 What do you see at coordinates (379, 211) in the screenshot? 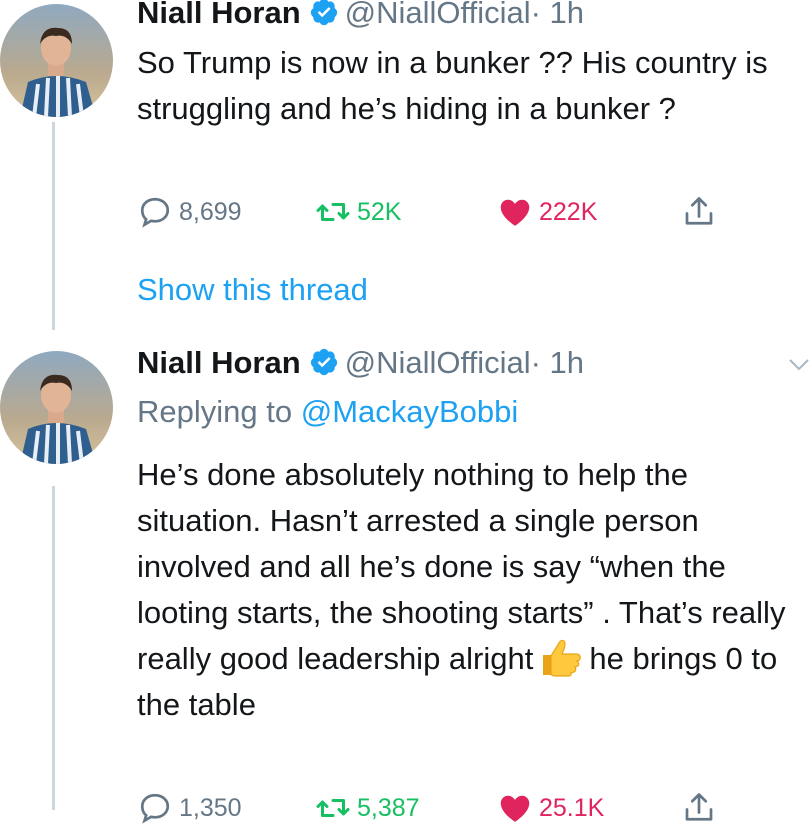
I see `retweet-count: 52K` at bounding box center [379, 211].